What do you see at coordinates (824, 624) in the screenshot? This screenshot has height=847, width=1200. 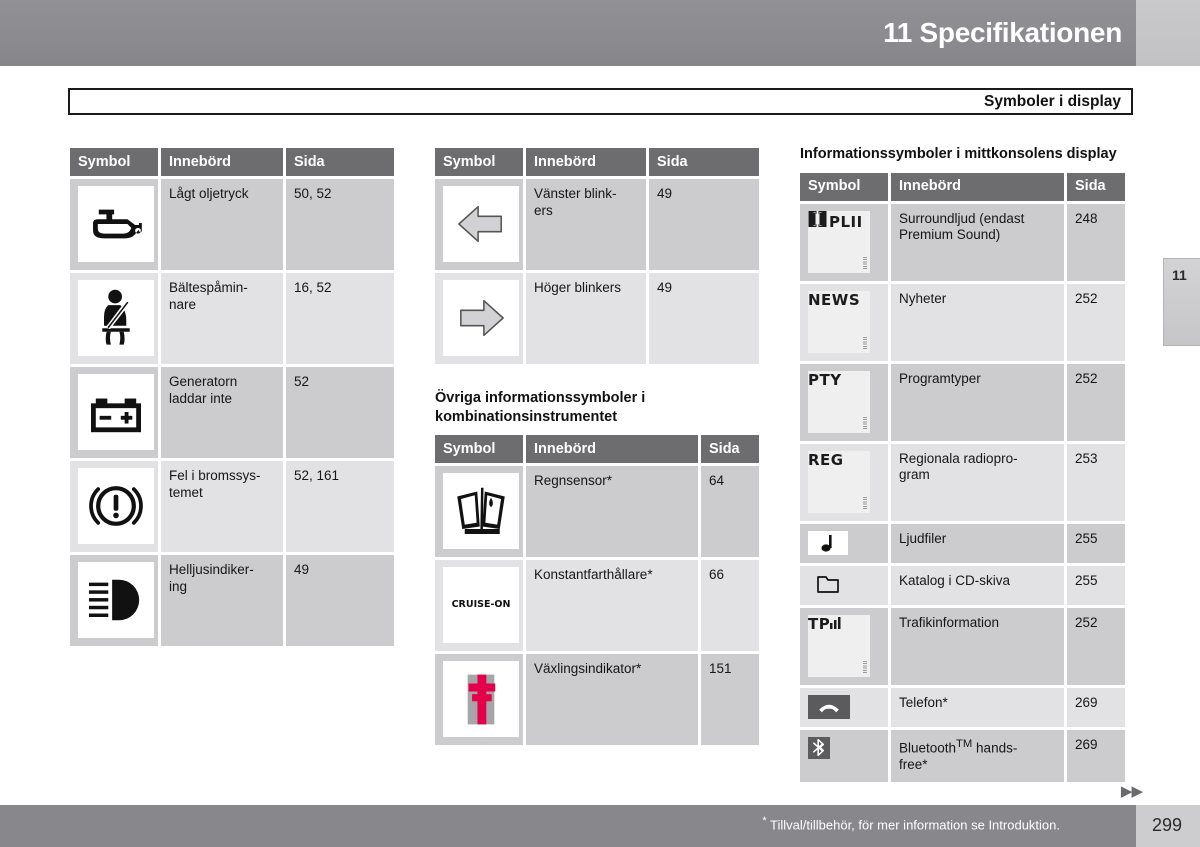 I see `lcd-label: TP` at bounding box center [824, 624].